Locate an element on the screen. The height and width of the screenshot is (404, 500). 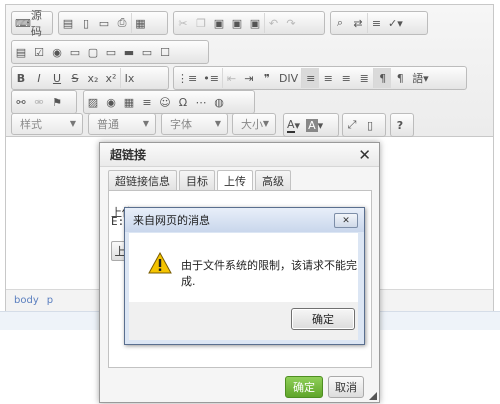
message-box-body: 由于文件系统的限制，该请求不能完成. is located at coordinates (243, 267).